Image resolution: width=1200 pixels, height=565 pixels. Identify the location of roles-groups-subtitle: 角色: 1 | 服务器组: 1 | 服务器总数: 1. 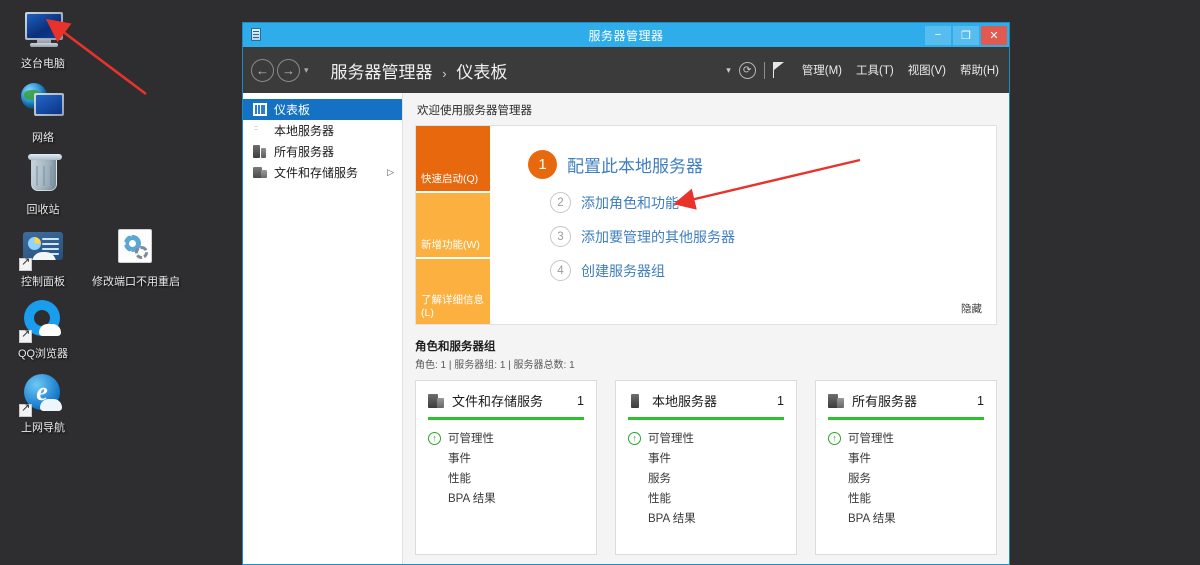
(495, 365).